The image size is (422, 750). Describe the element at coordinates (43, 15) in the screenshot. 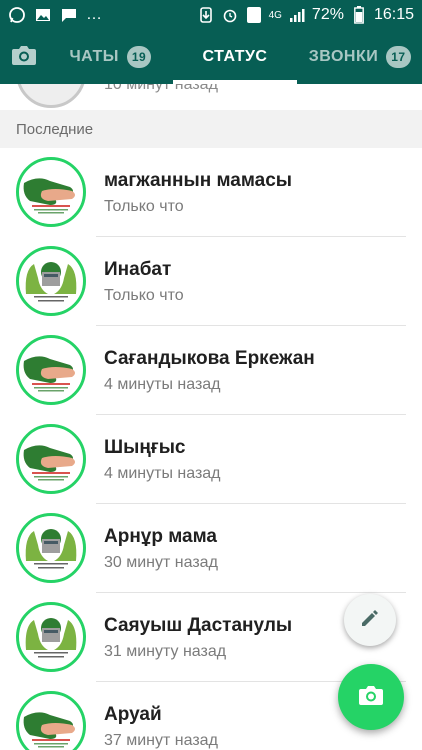

I see `image-icon` at that location.